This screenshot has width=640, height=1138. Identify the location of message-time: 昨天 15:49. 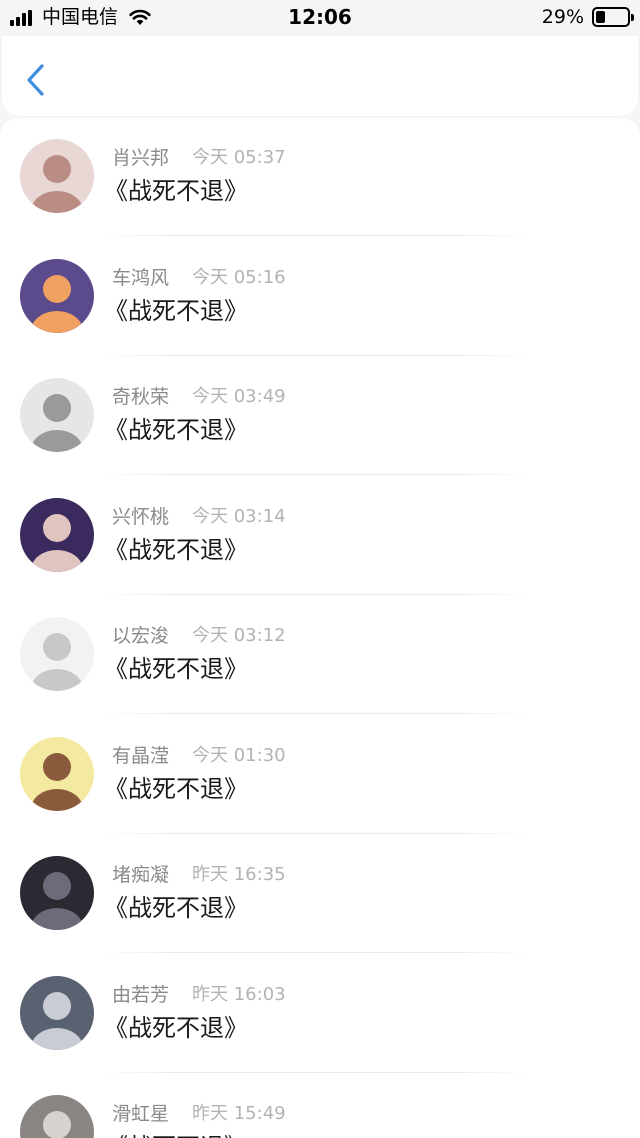
(239, 1113).